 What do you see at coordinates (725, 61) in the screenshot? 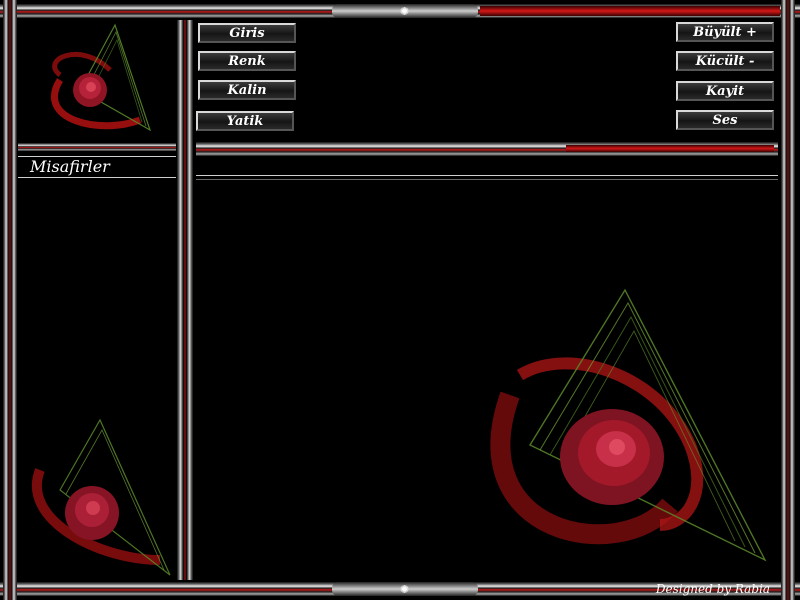
I see `kucult-button: Kücült -` at bounding box center [725, 61].